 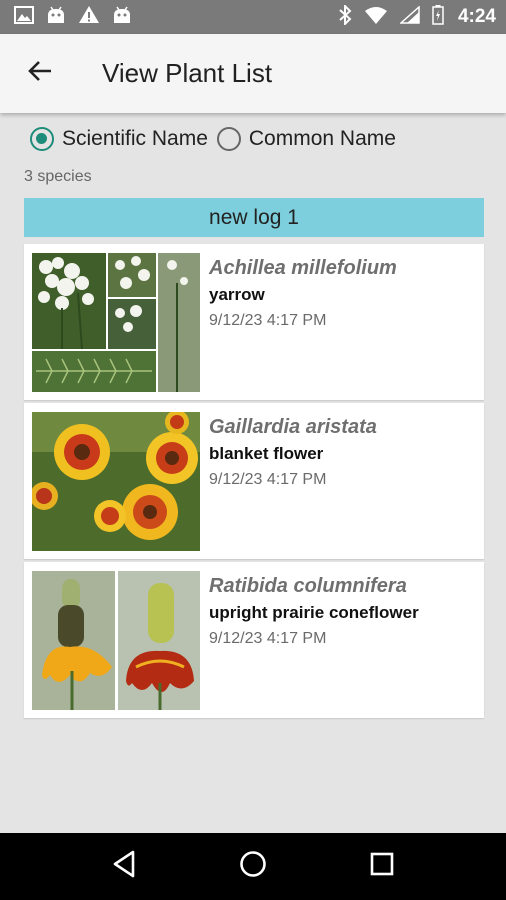 I want to click on nav-home-button, so click(x=253, y=867).